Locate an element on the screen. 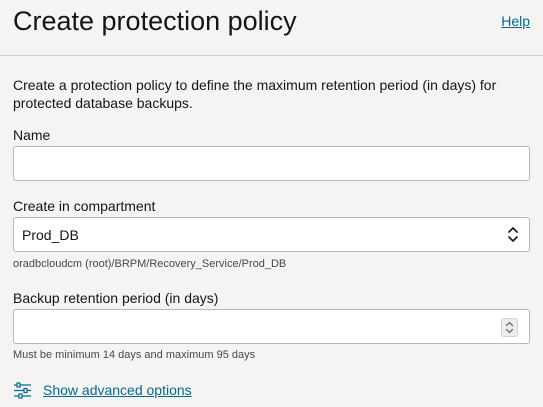 The height and width of the screenshot is (407, 543). name-input is located at coordinates (271, 163).